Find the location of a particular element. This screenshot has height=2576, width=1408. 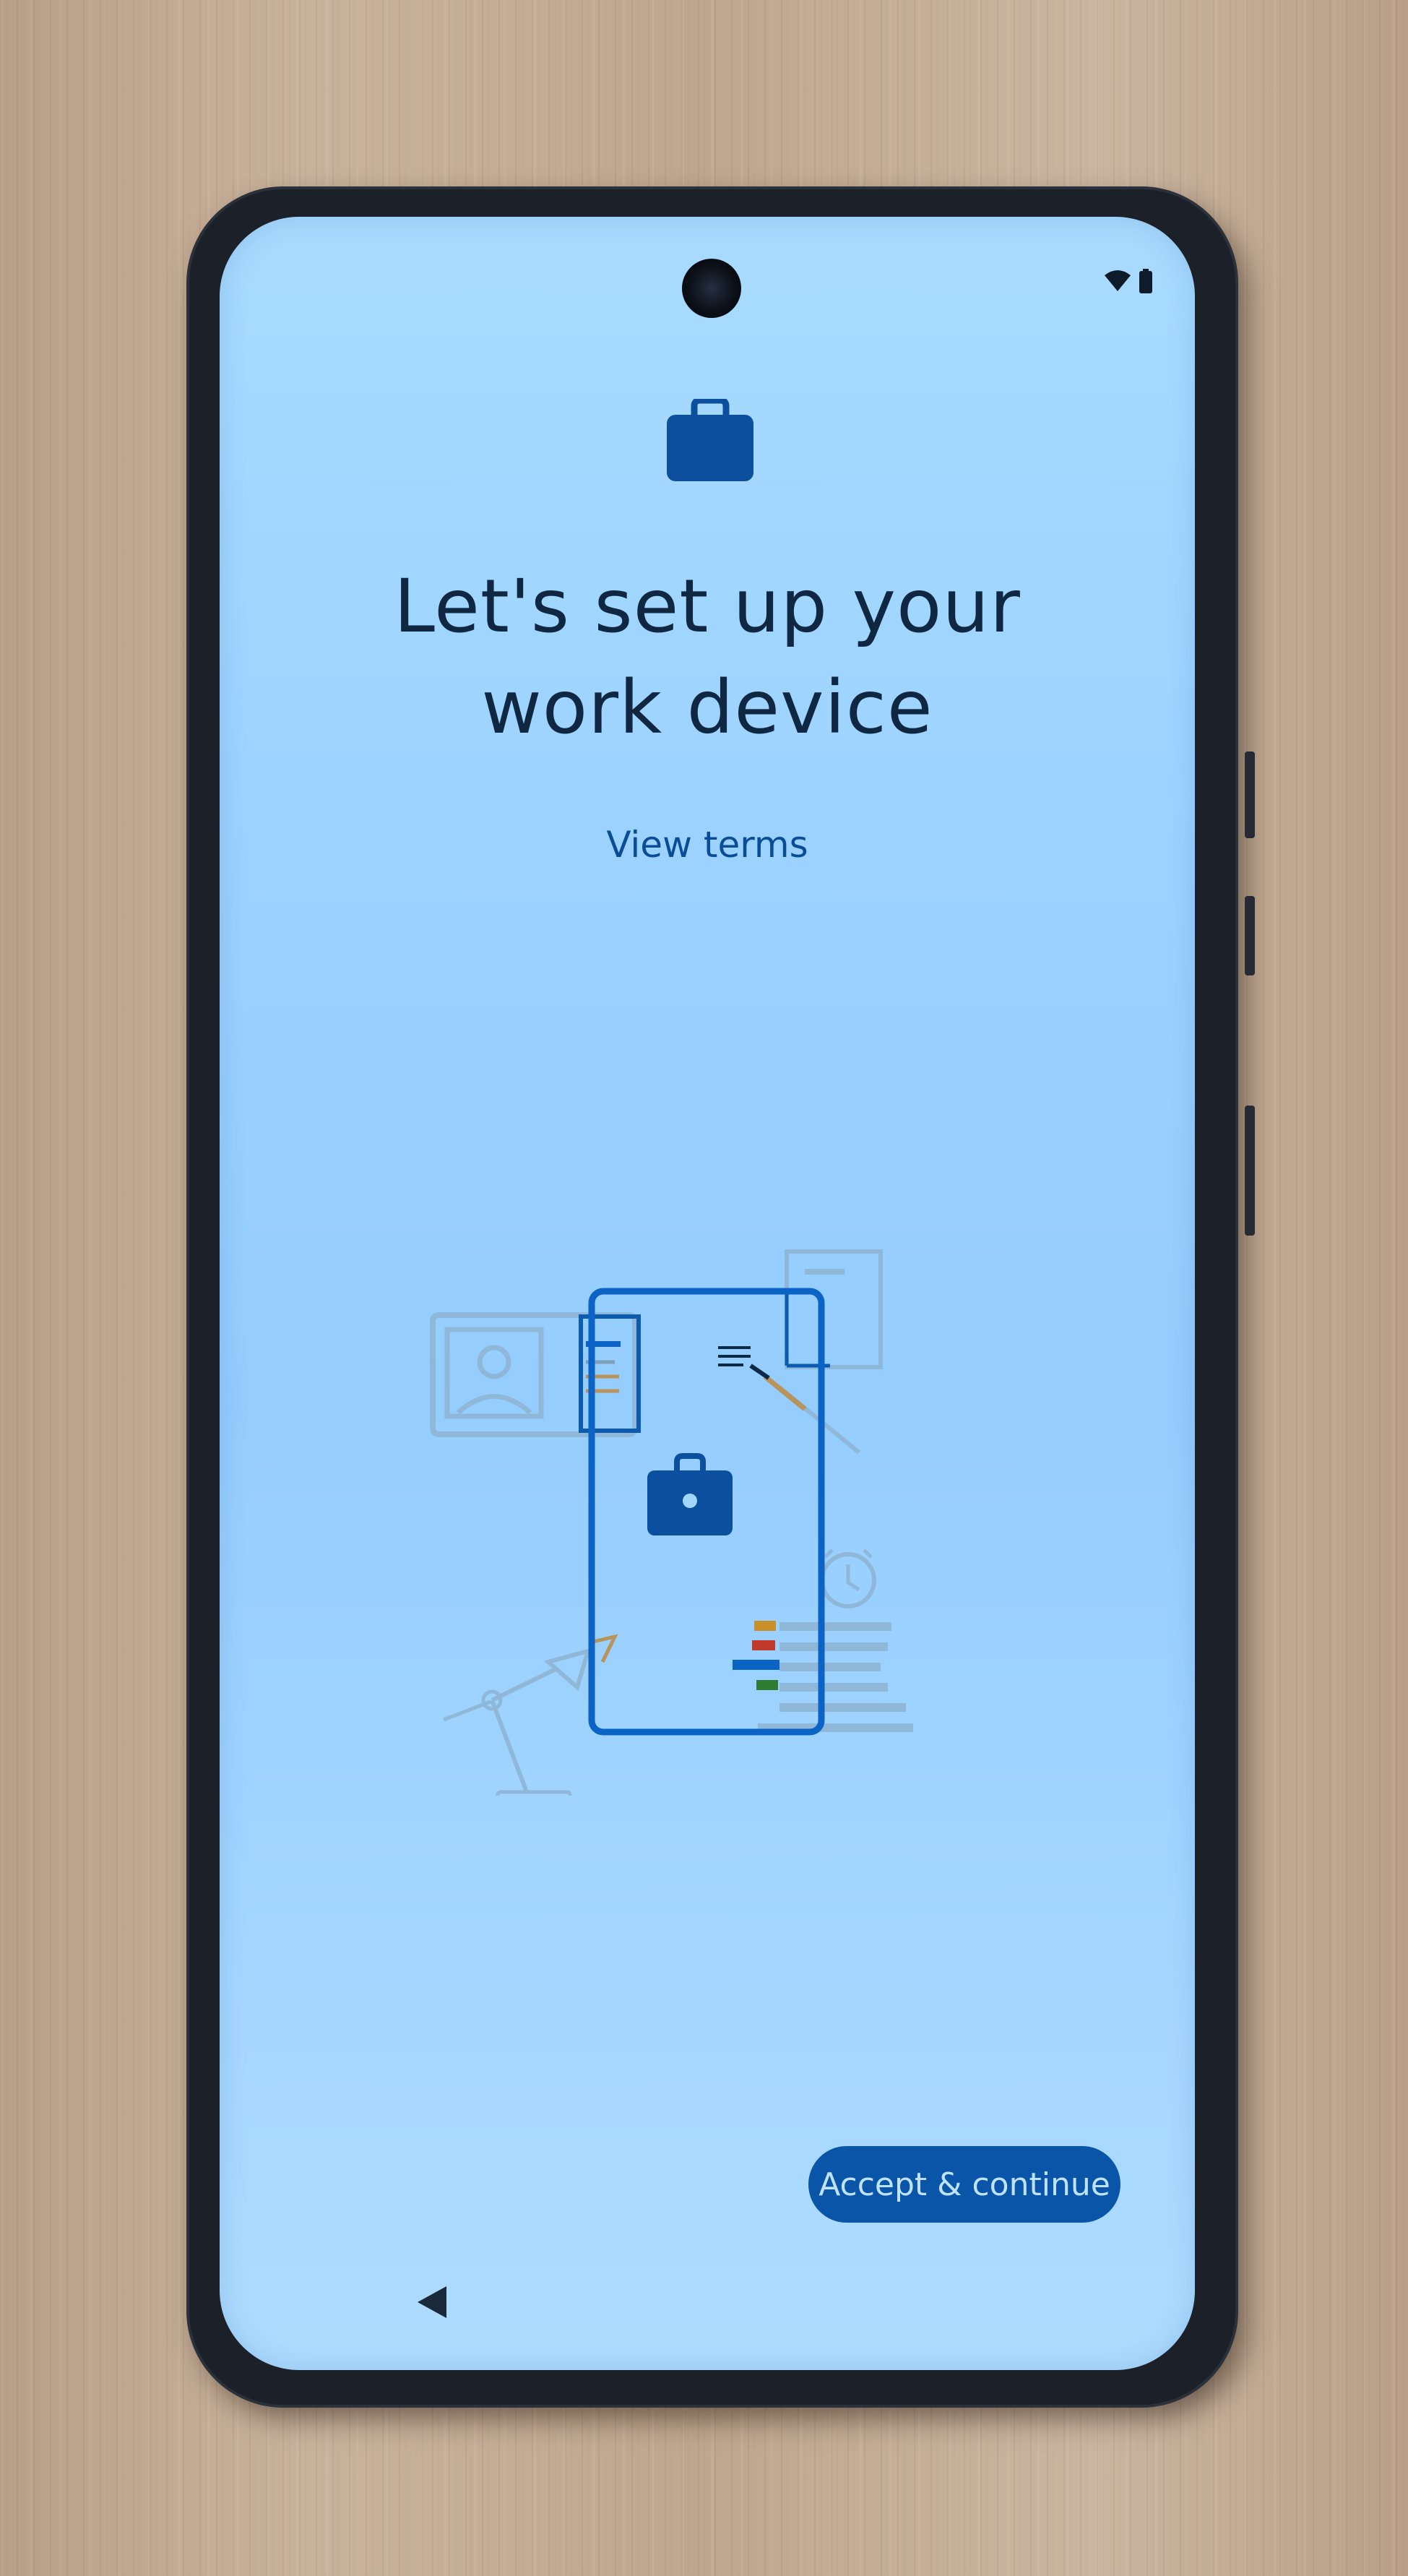

accept-and-continue-button: Accept & continue is located at coordinates (964, 2184).